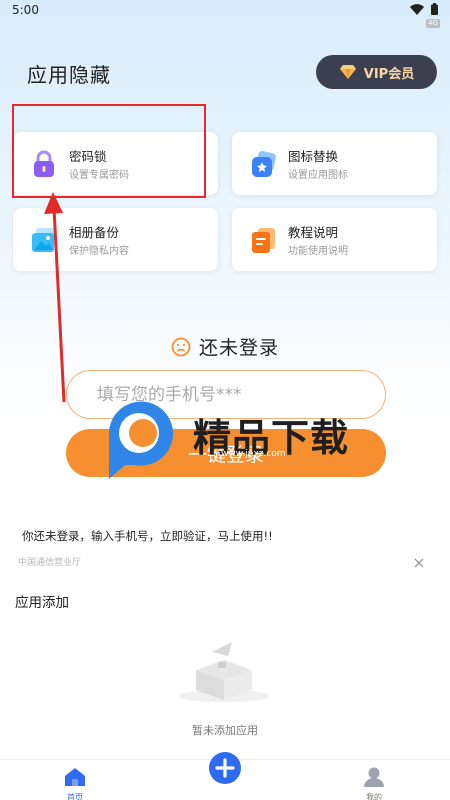  I want to click on home-icon, so click(75, 777).